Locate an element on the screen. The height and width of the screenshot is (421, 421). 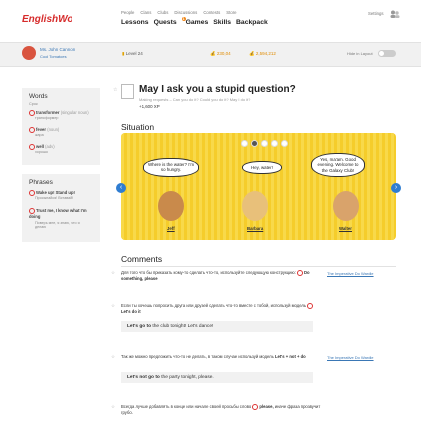
character-name: Barbara is located at coordinates (255, 228).